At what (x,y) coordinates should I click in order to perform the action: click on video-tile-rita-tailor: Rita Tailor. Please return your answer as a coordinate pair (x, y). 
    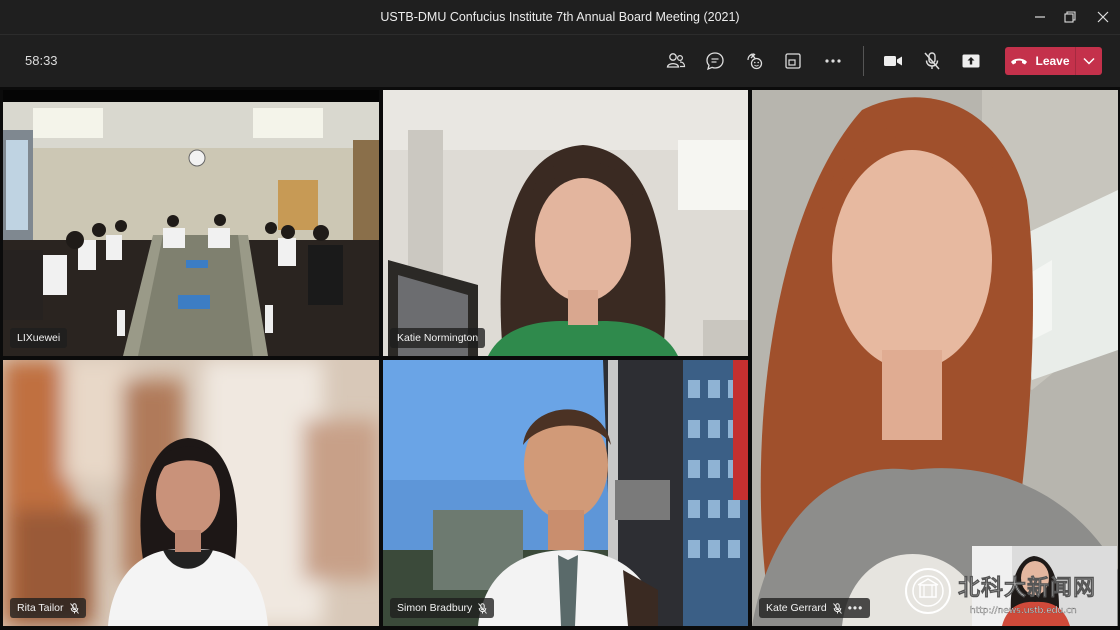
    Looking at the image, I should click on (191, 493).